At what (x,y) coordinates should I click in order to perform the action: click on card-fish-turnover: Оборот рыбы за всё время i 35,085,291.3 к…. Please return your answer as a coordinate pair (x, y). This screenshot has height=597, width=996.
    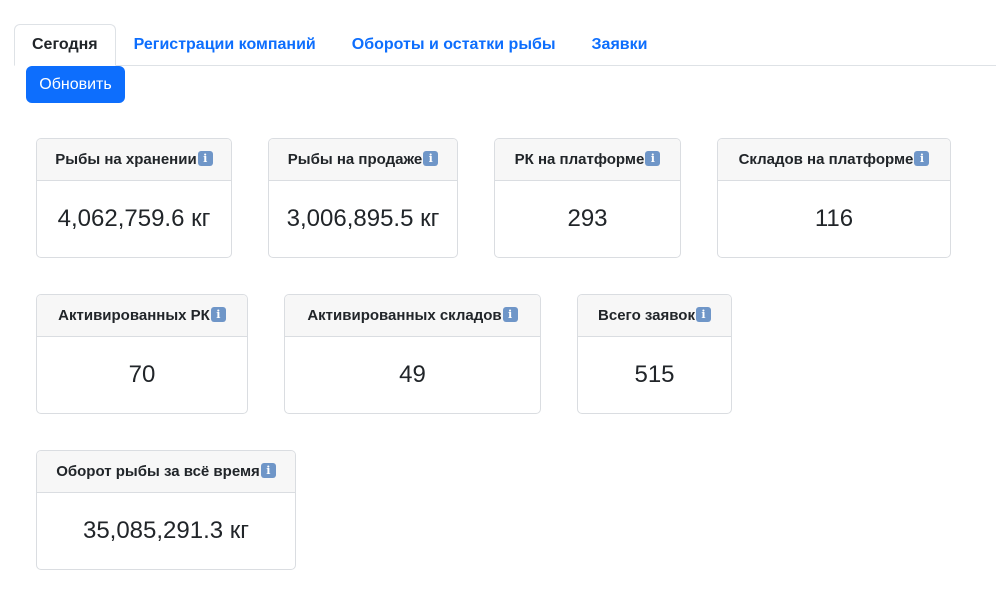
    Looking at the image, I should click on (166, 510).